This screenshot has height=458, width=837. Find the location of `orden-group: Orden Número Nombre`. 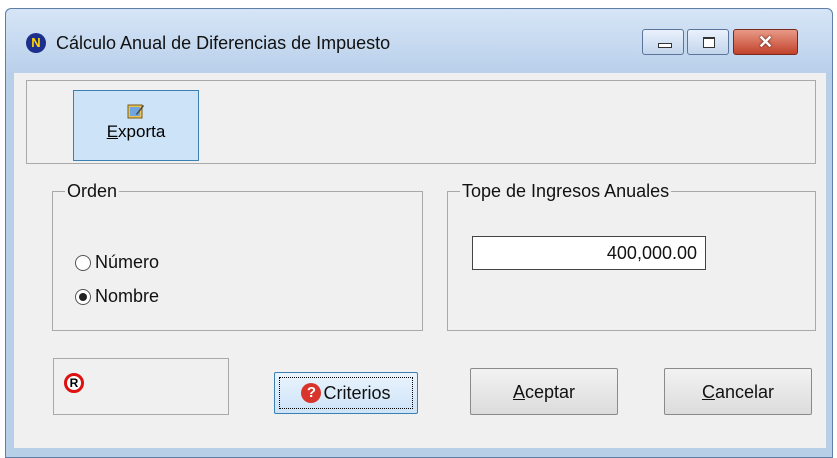

orden-group: Orden Número Nombre is located at coordinates (237, 256).